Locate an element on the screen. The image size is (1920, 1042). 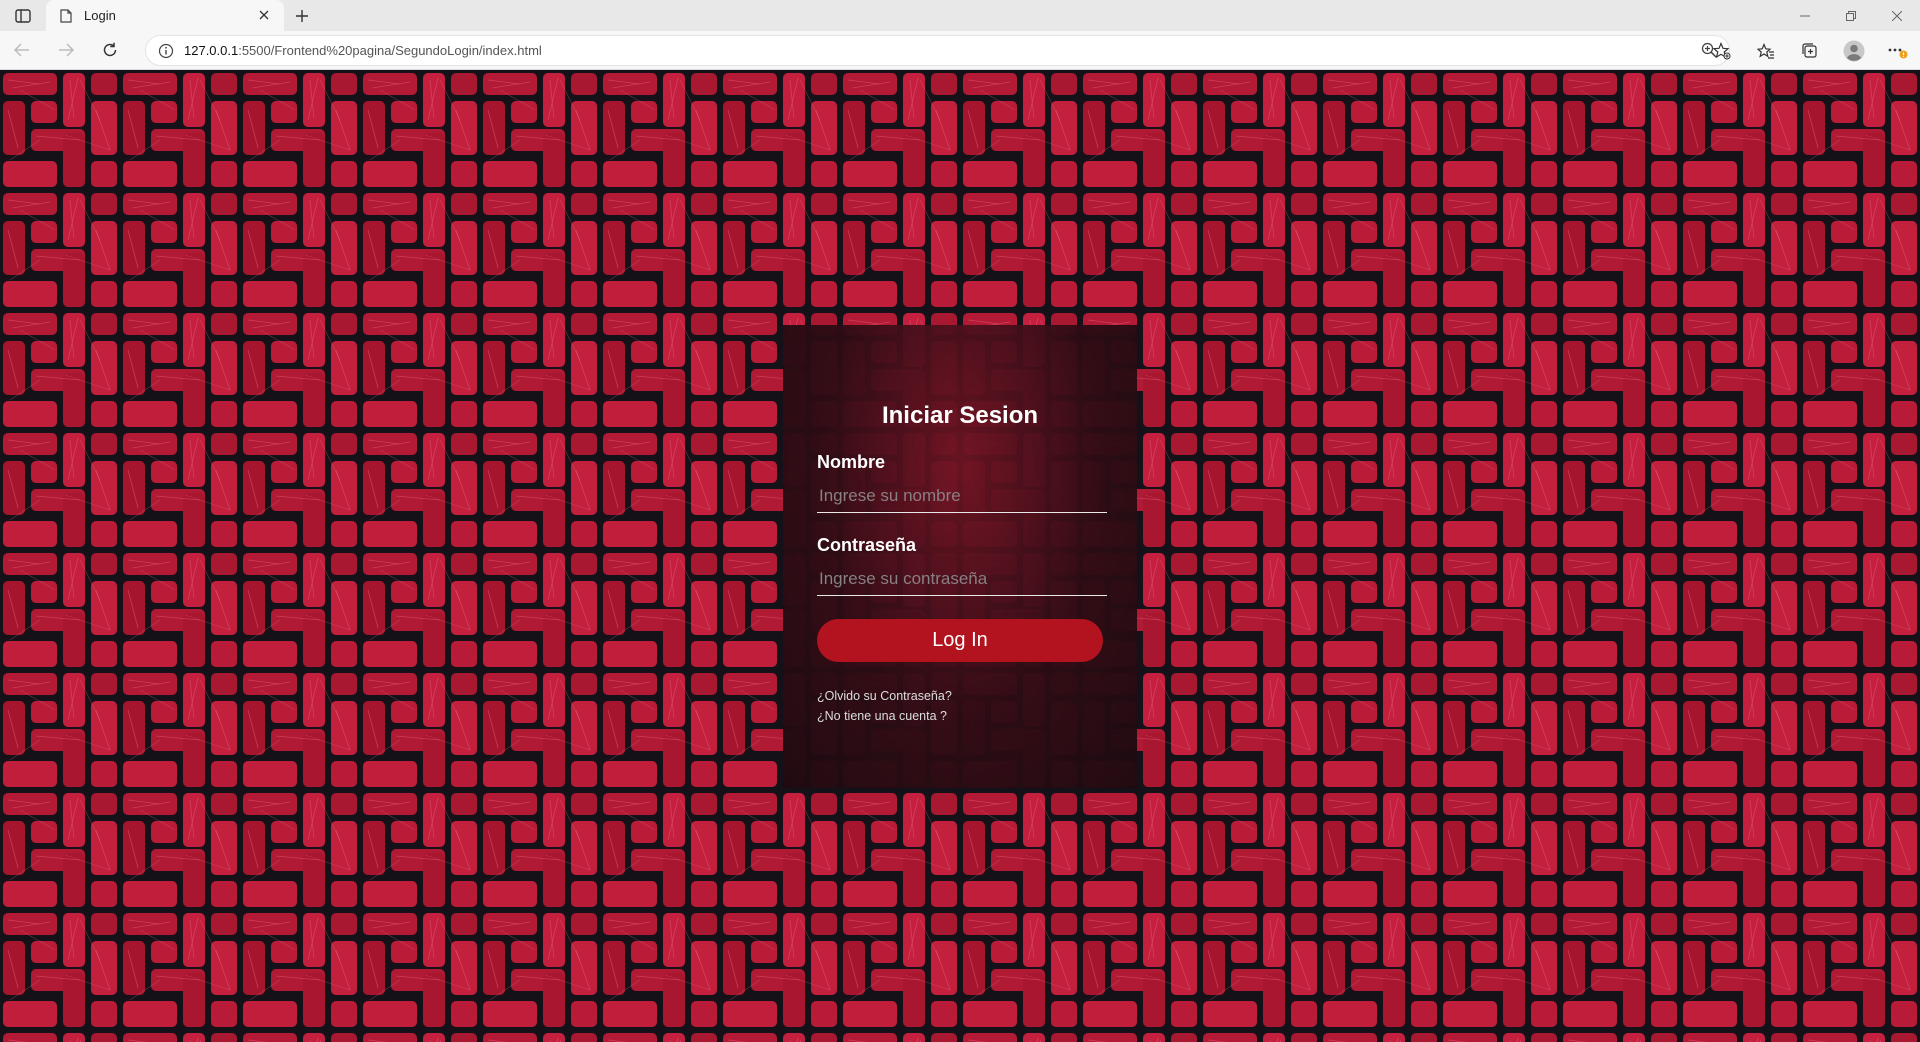
back-arrow-icon is located at coordinates (21, 50).